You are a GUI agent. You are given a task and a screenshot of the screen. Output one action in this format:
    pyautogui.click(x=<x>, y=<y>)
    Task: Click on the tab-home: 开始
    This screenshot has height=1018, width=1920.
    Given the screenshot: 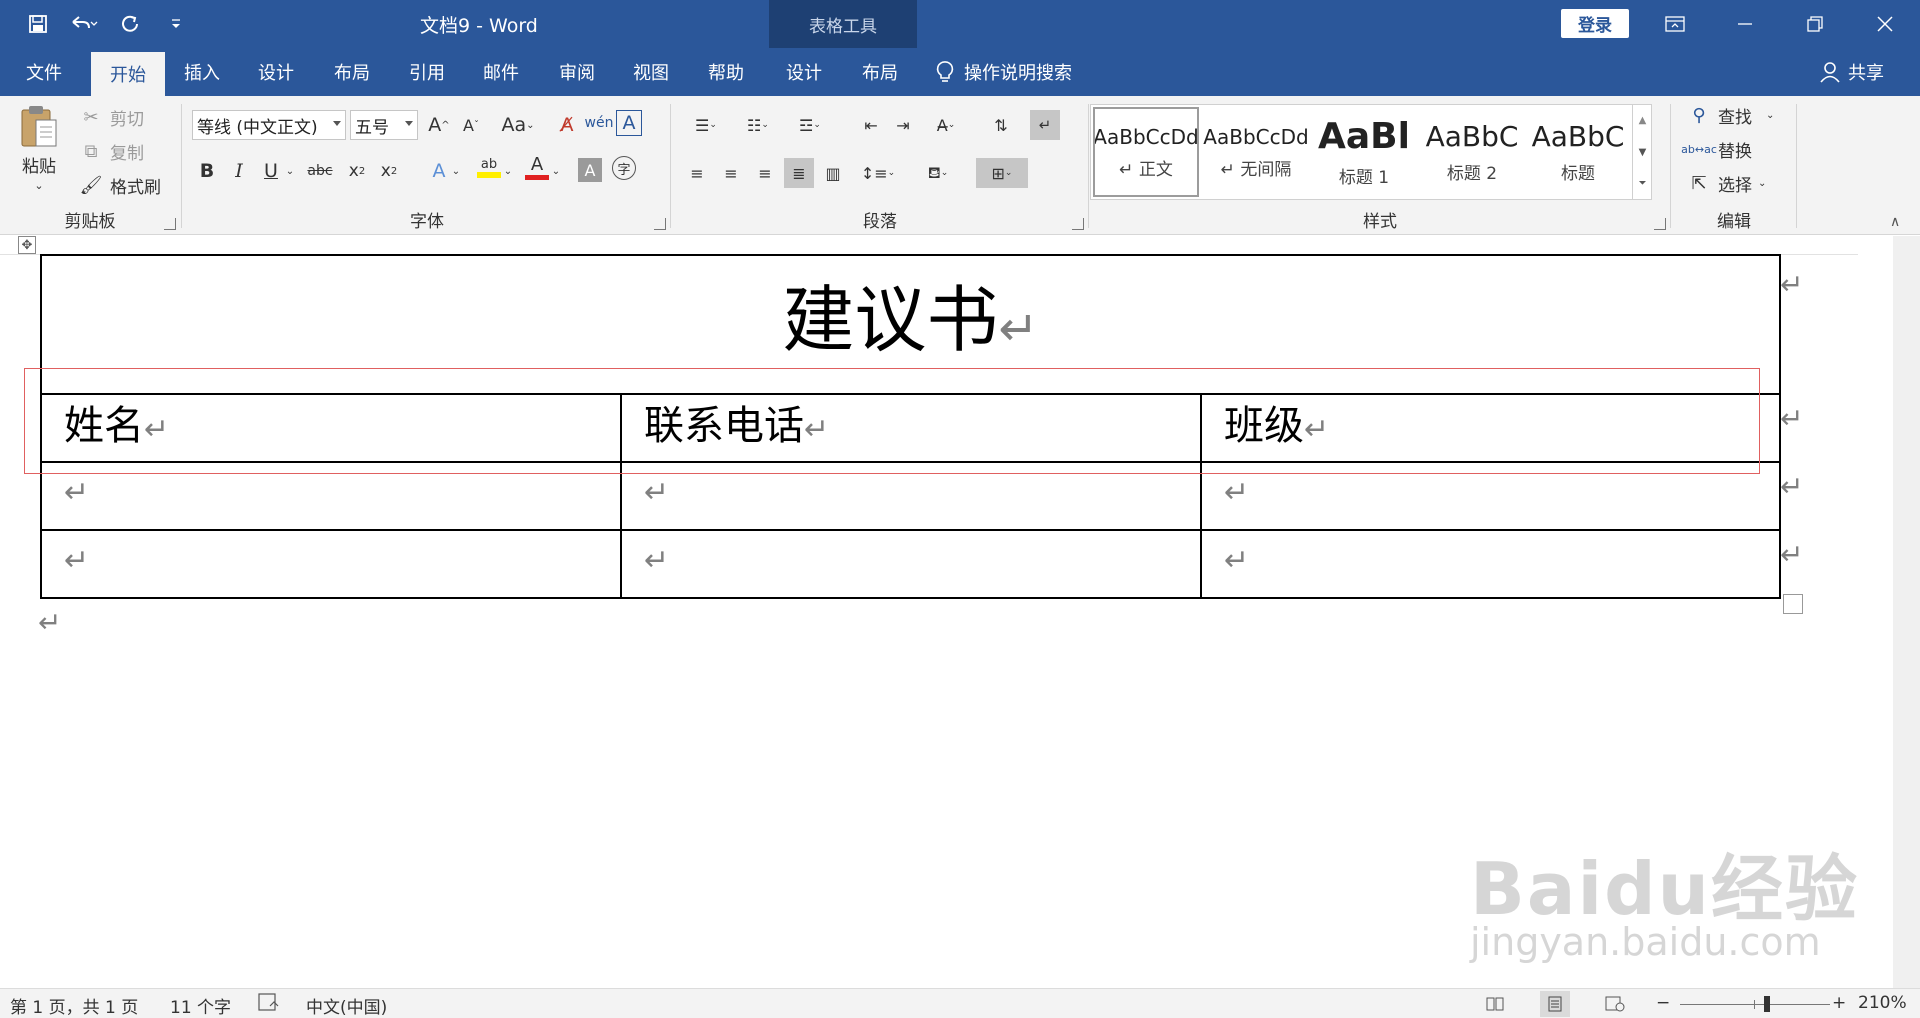 What is the action you would take?
    pyautogui.click(x=128, y=74)
    